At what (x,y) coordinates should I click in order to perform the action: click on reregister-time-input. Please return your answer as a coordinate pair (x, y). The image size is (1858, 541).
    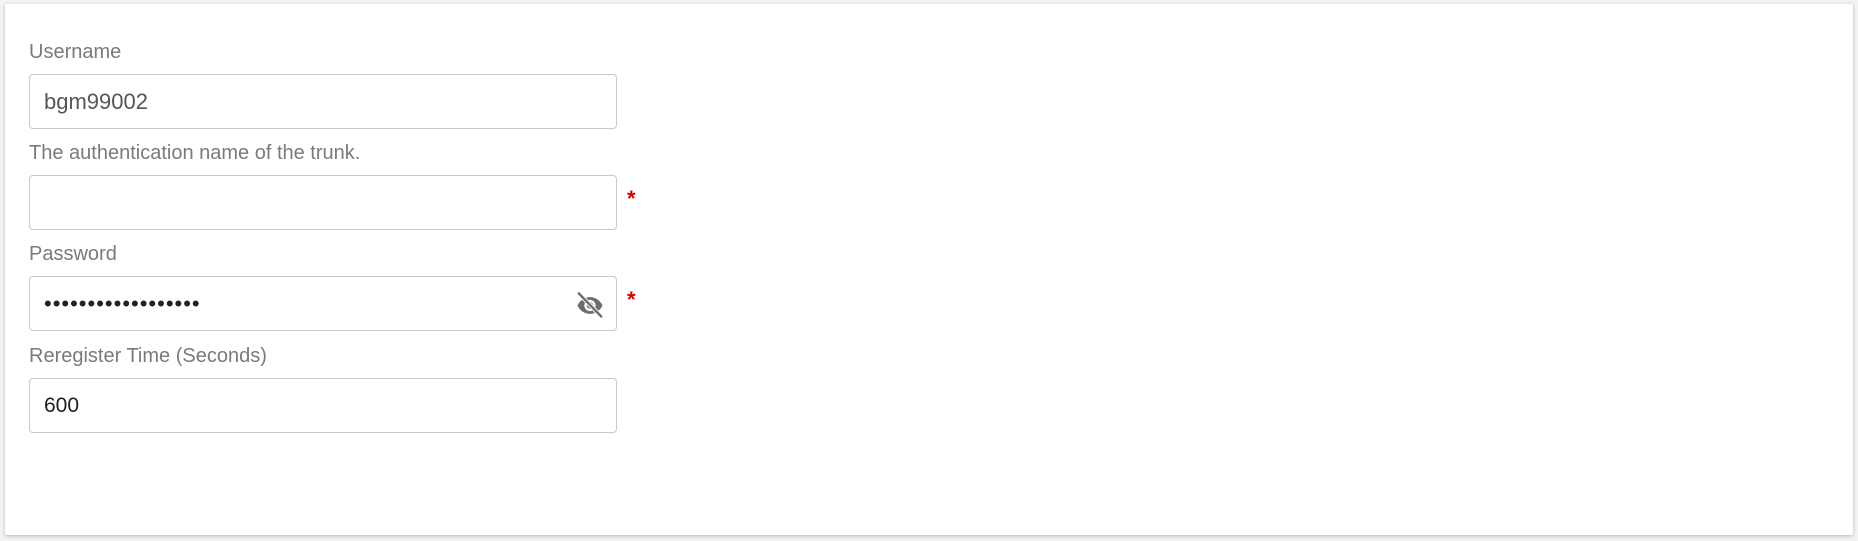
    Looking at the image, I should click on (323, 405).